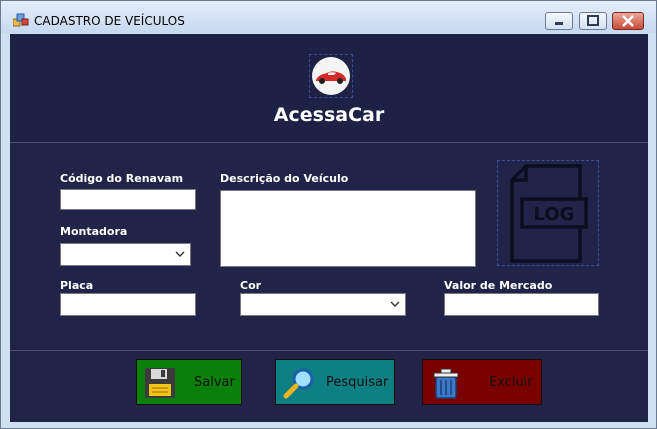 The image size is (657, 429). Describe the element at coordinates (128, 304) in the screenshot. I see `placa-input` at that location.